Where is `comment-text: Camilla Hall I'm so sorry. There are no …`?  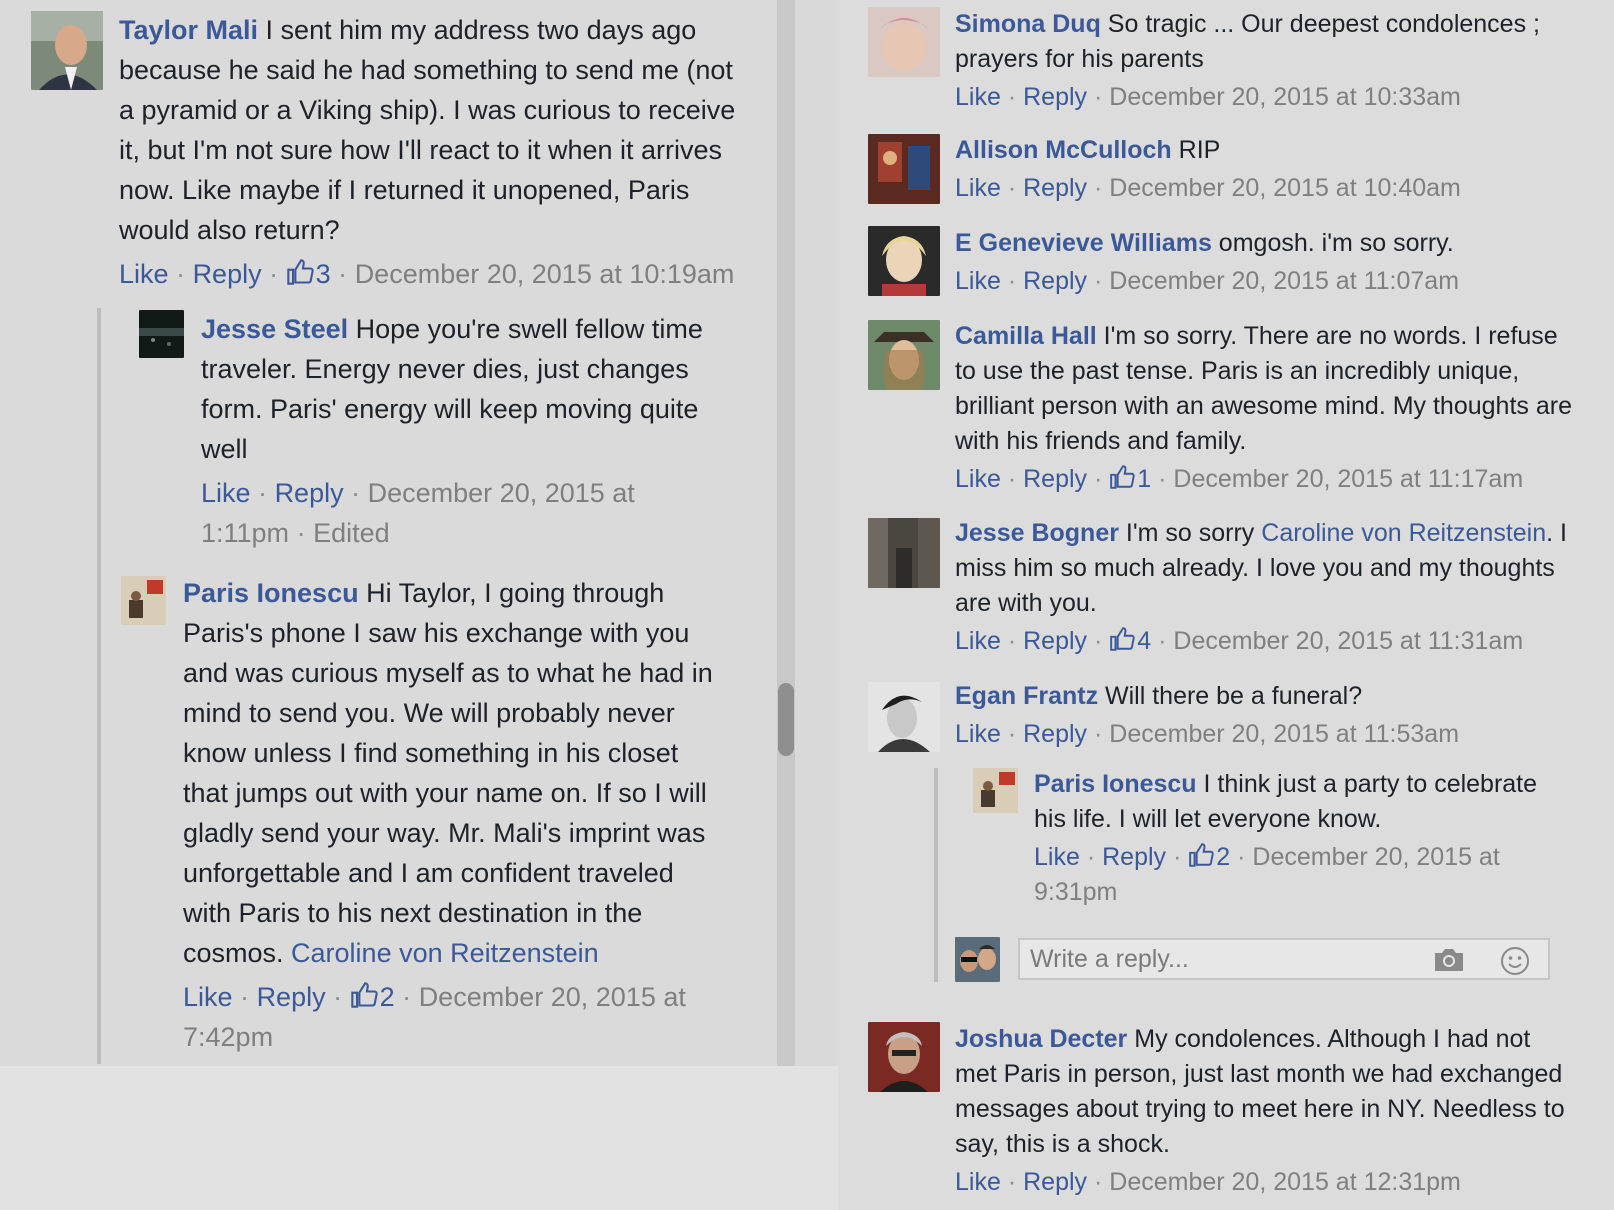
comment-text: Camilla Hall I'm so sorry. There are no … is located at coordinates (1263, 388).